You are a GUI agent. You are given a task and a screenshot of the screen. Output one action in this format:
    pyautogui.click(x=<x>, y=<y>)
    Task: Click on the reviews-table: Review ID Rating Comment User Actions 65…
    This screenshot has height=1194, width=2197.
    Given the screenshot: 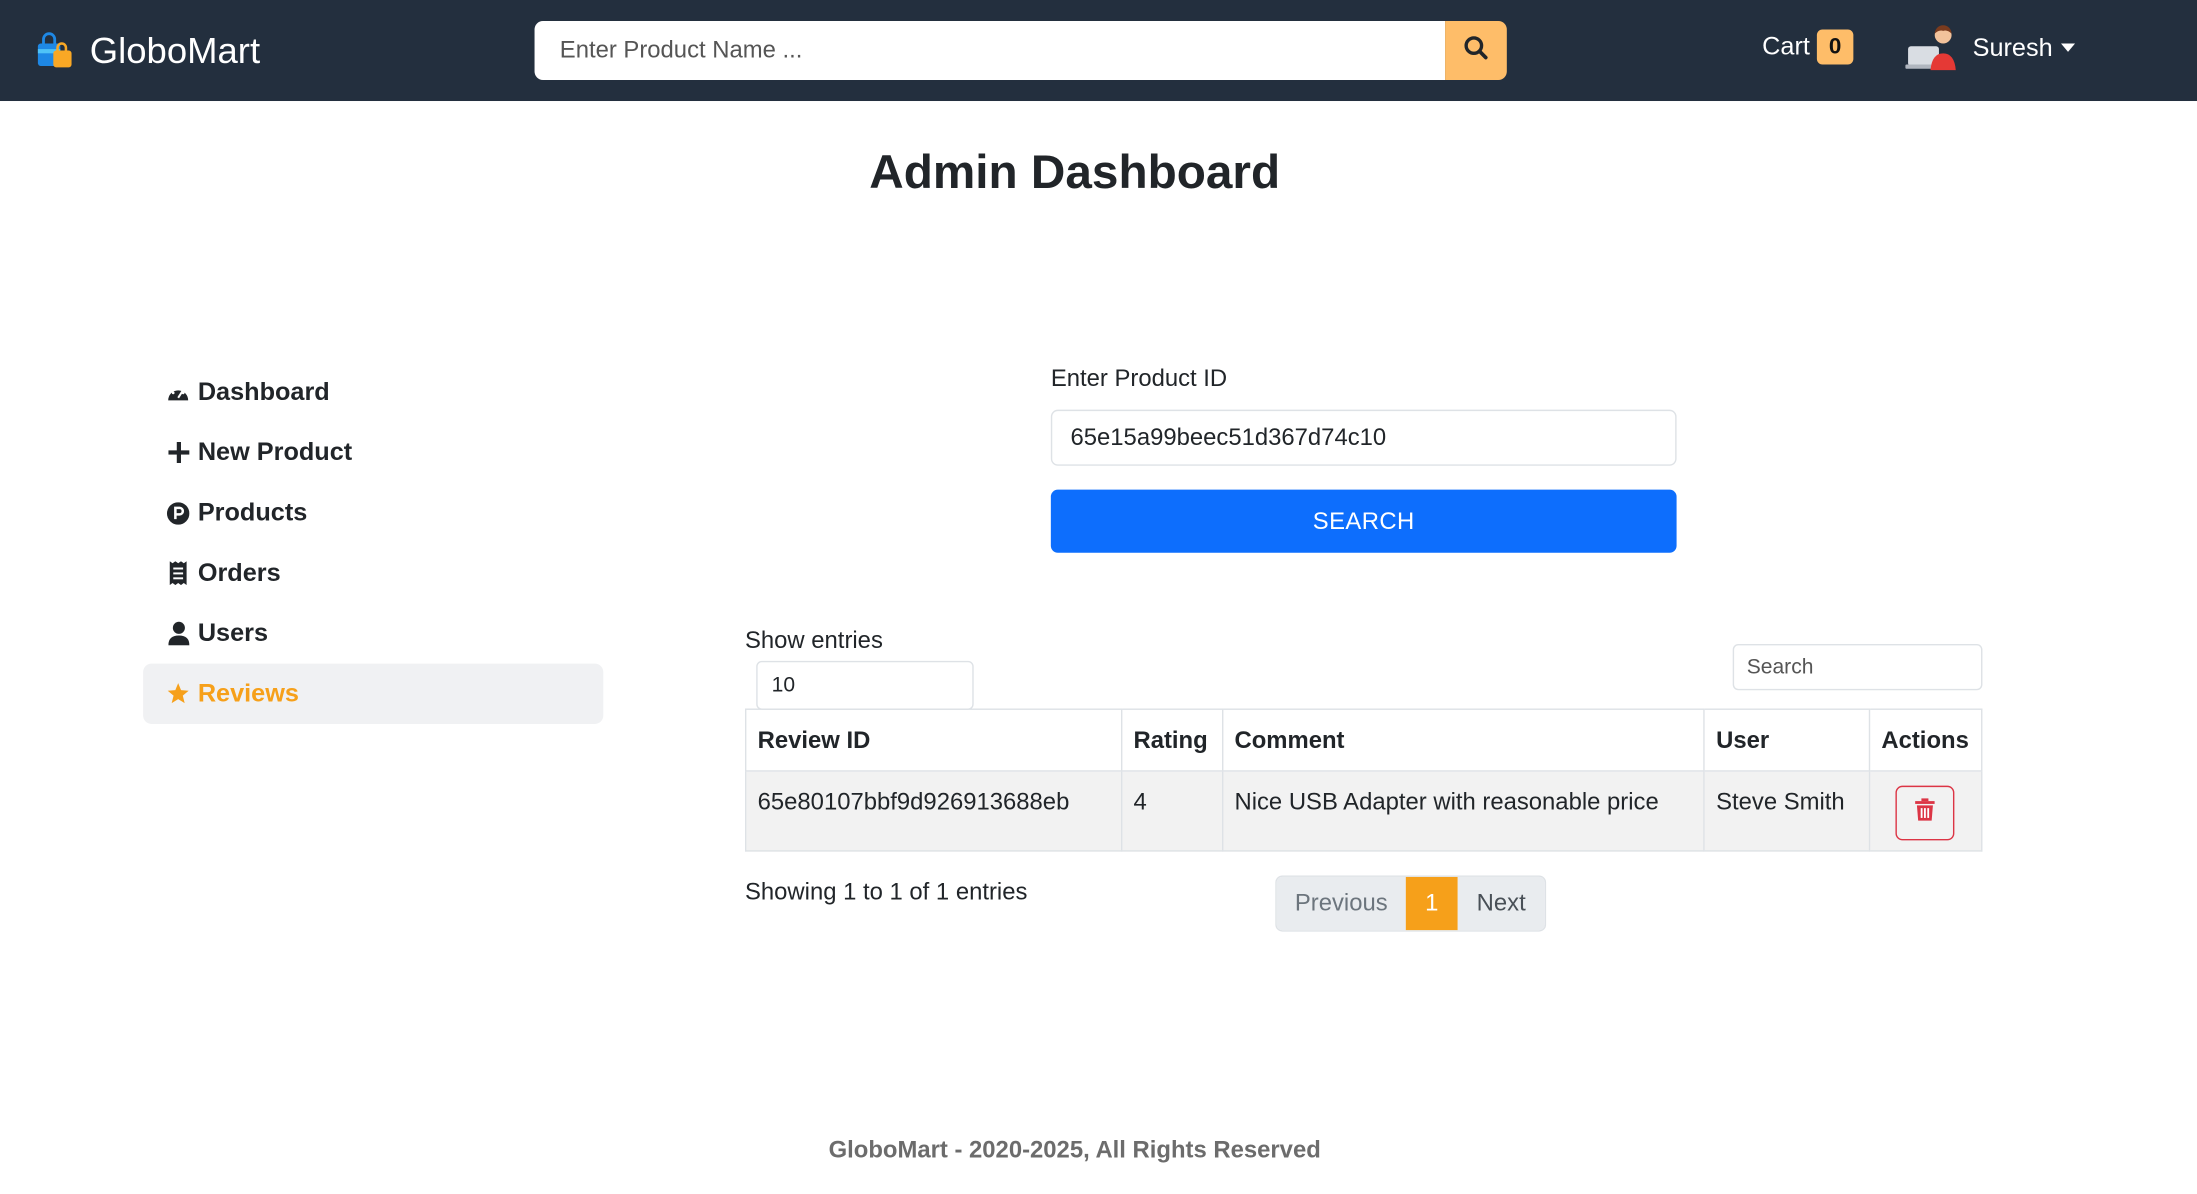 What is the action you would take?
    pyautogui.click(x=1363, y=780)
    